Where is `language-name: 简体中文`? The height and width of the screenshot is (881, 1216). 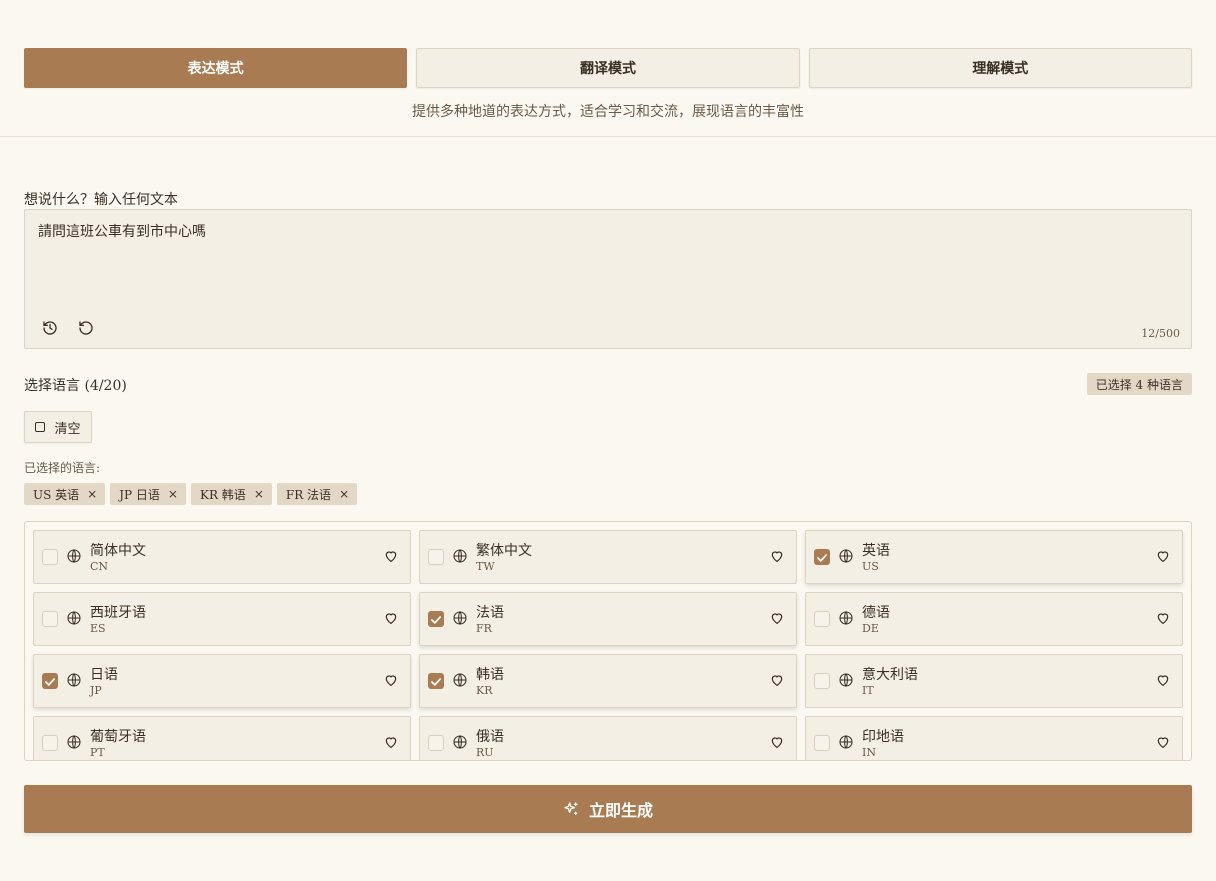
language-name: 简体中文 is located at coordinates (118, 551).